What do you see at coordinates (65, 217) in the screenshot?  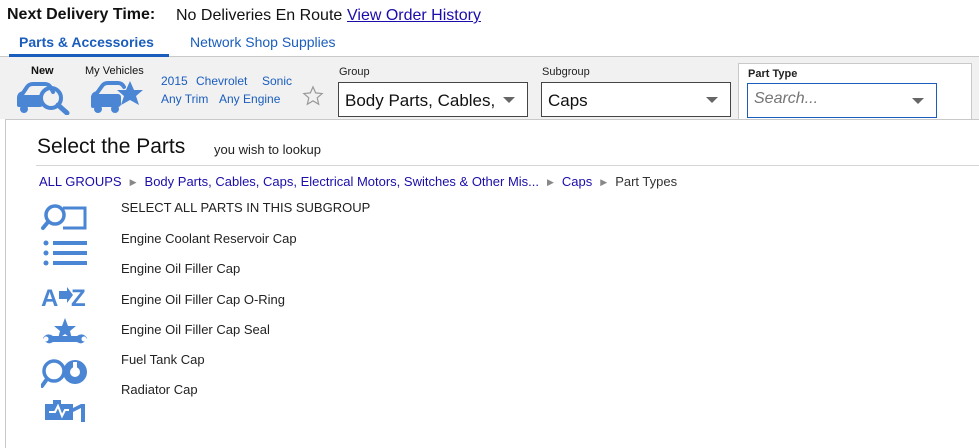 I see `magnifier-part-icon` at bounding box center [65, 217].